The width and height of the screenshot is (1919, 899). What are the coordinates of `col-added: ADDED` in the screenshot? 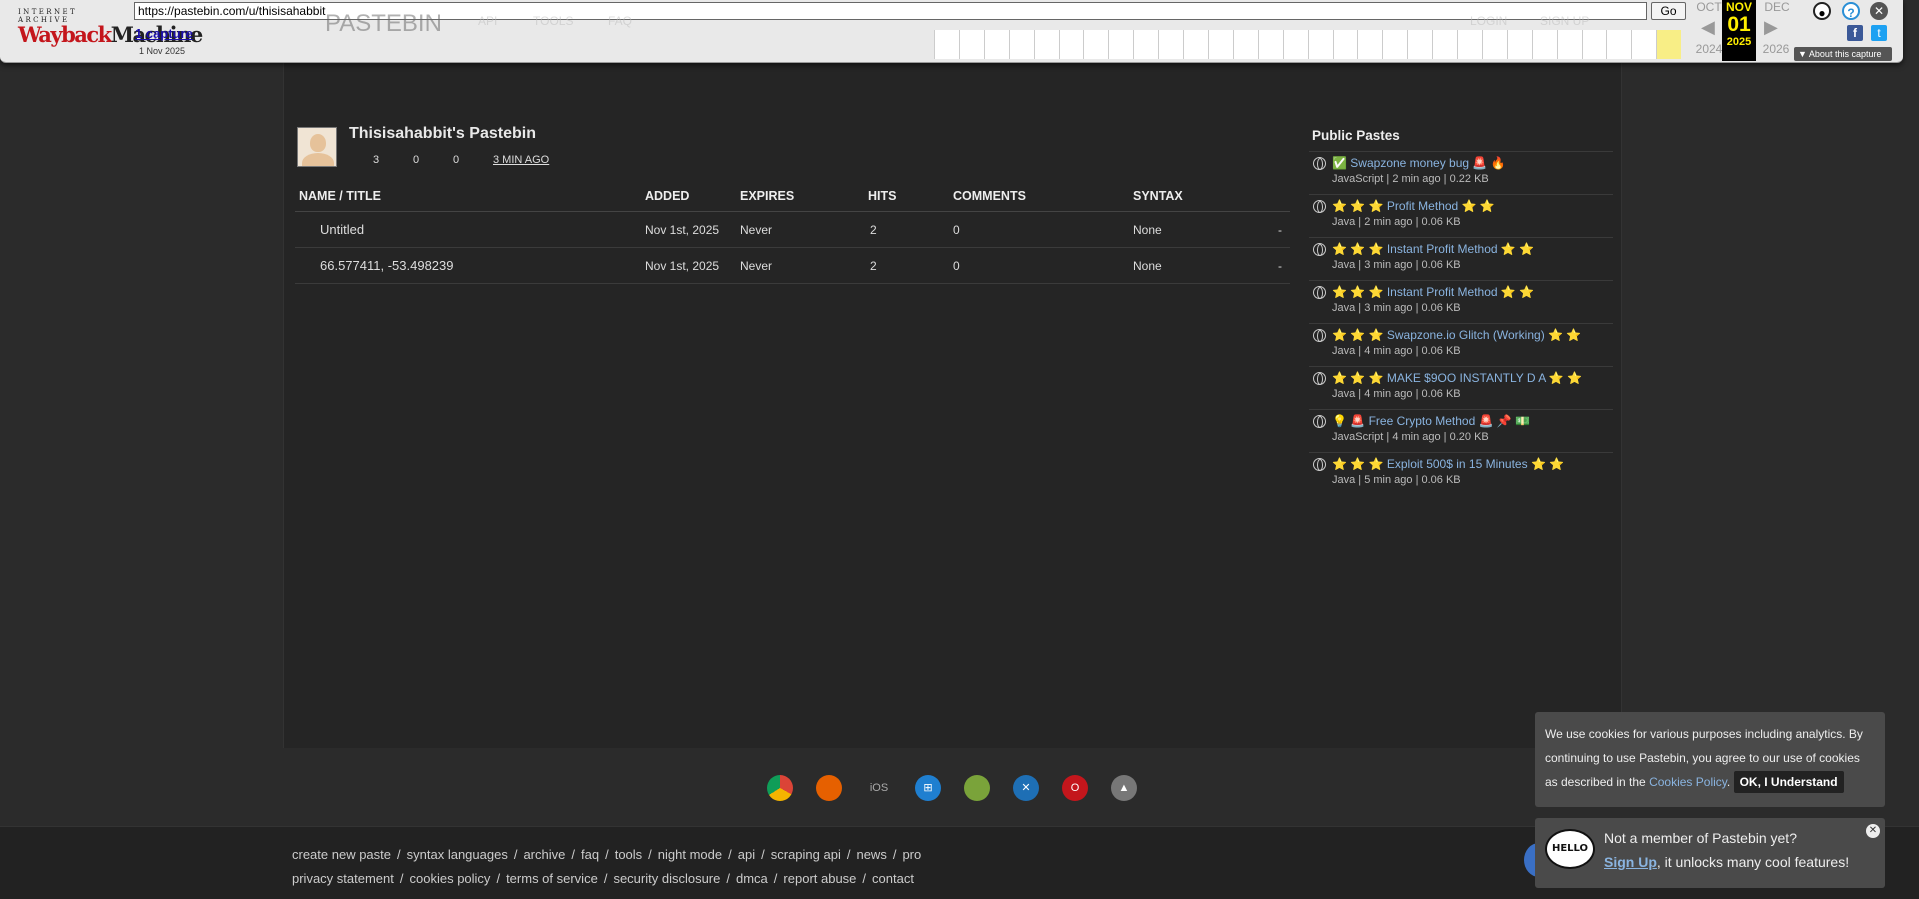 It's located at (667, 196).